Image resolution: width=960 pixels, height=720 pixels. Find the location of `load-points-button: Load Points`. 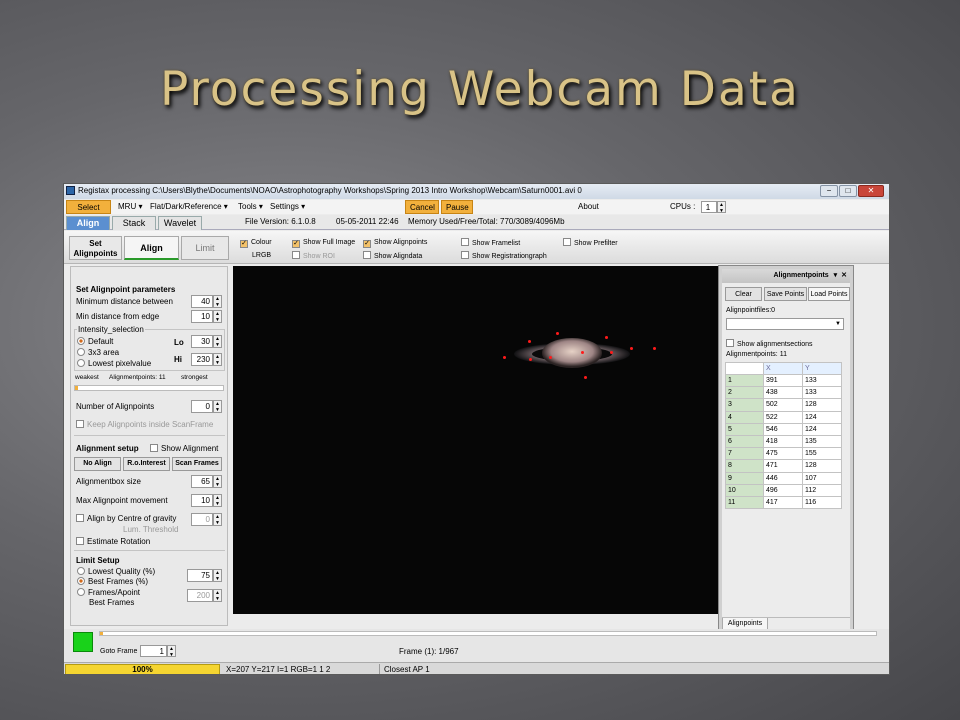

load-points-button: Load Points is located at coordinates (829, 294).